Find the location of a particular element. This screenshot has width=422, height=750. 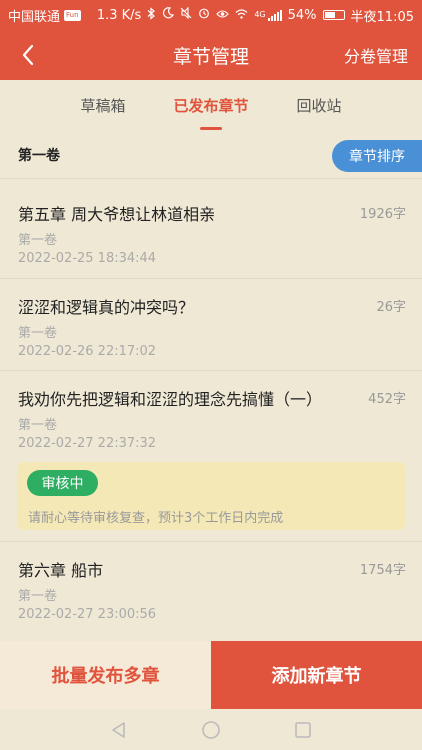

system-nav-bar is located at coordinates (211, 729).